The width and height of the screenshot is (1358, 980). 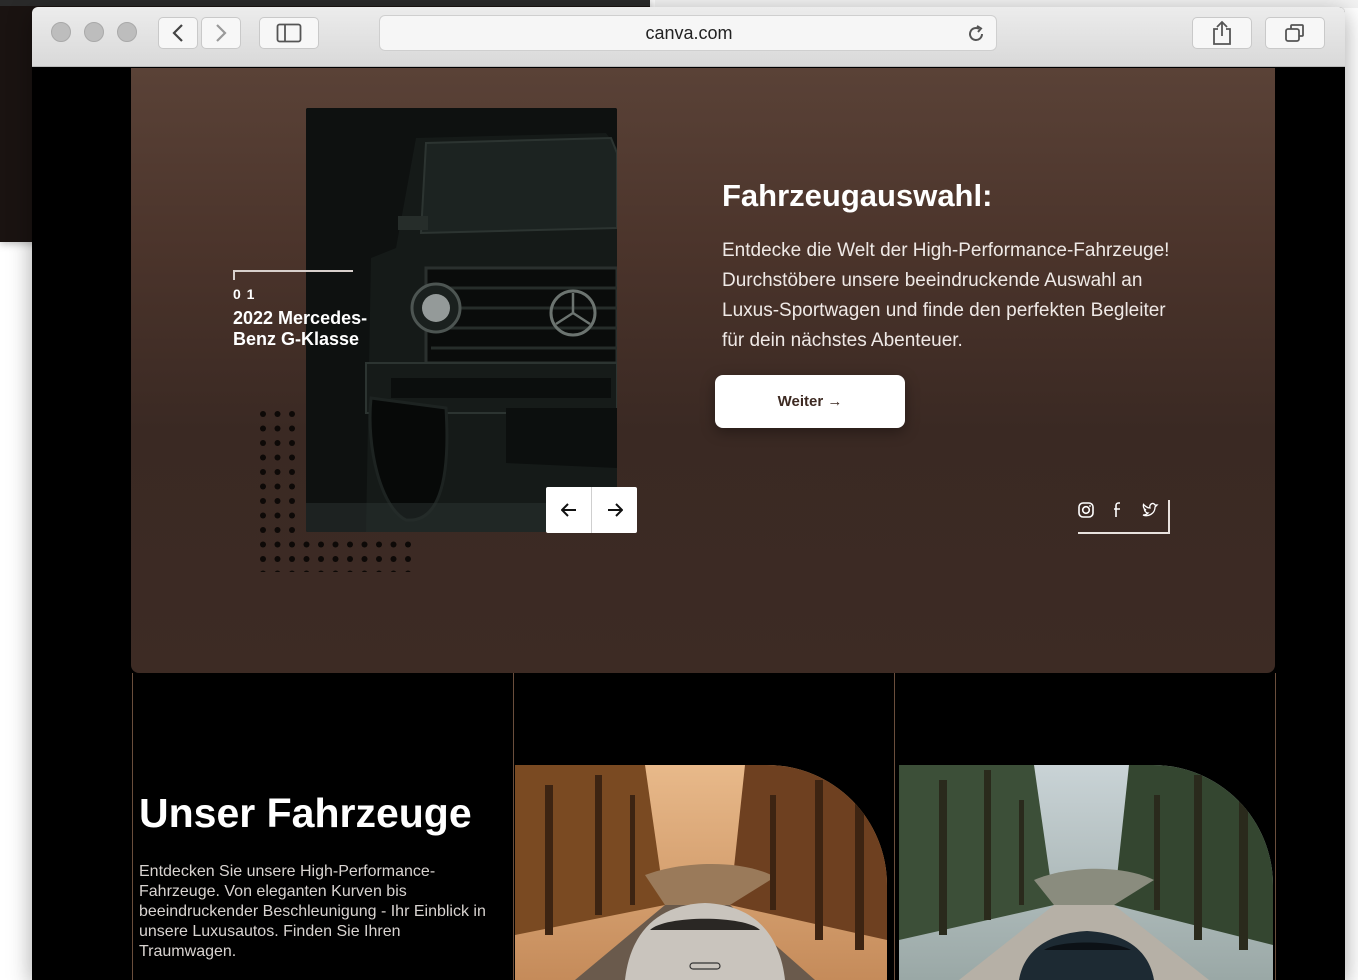 I want to click on weiter-button: Weiter →, so click(x=810, y=401).